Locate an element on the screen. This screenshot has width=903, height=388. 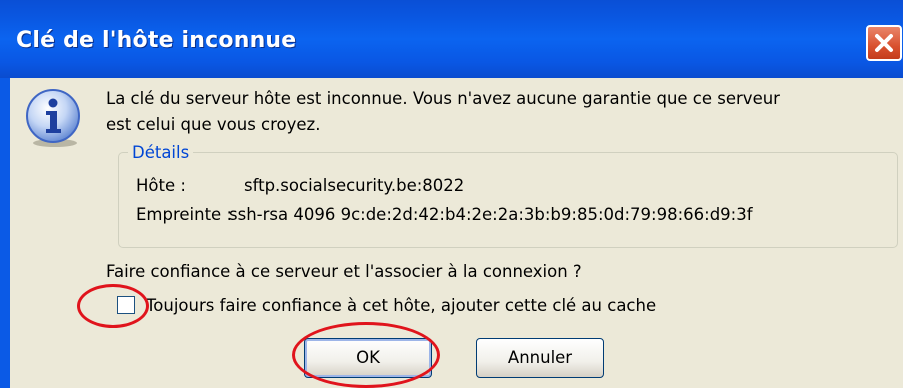
annotation-circle-checkbox is located at coordinates (113, 306).